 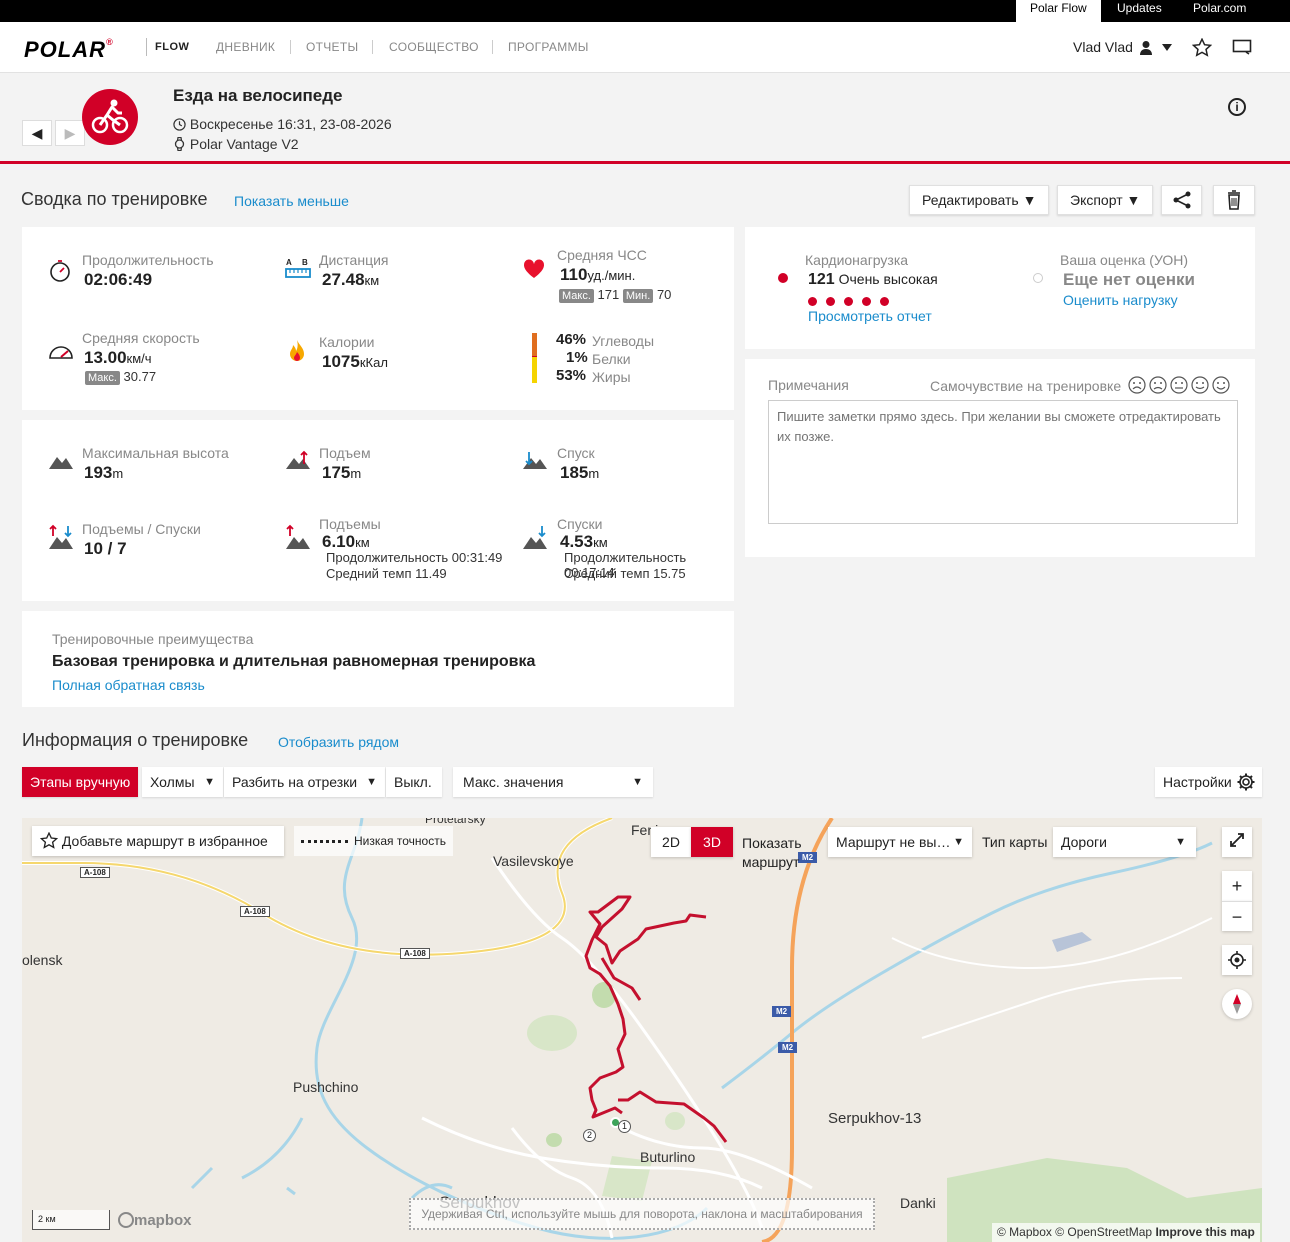 What do you see at coordinates (236, 144) in the screenshot?
I see `training-device: Polar Vantage V2` at bounding box center [236, 144].